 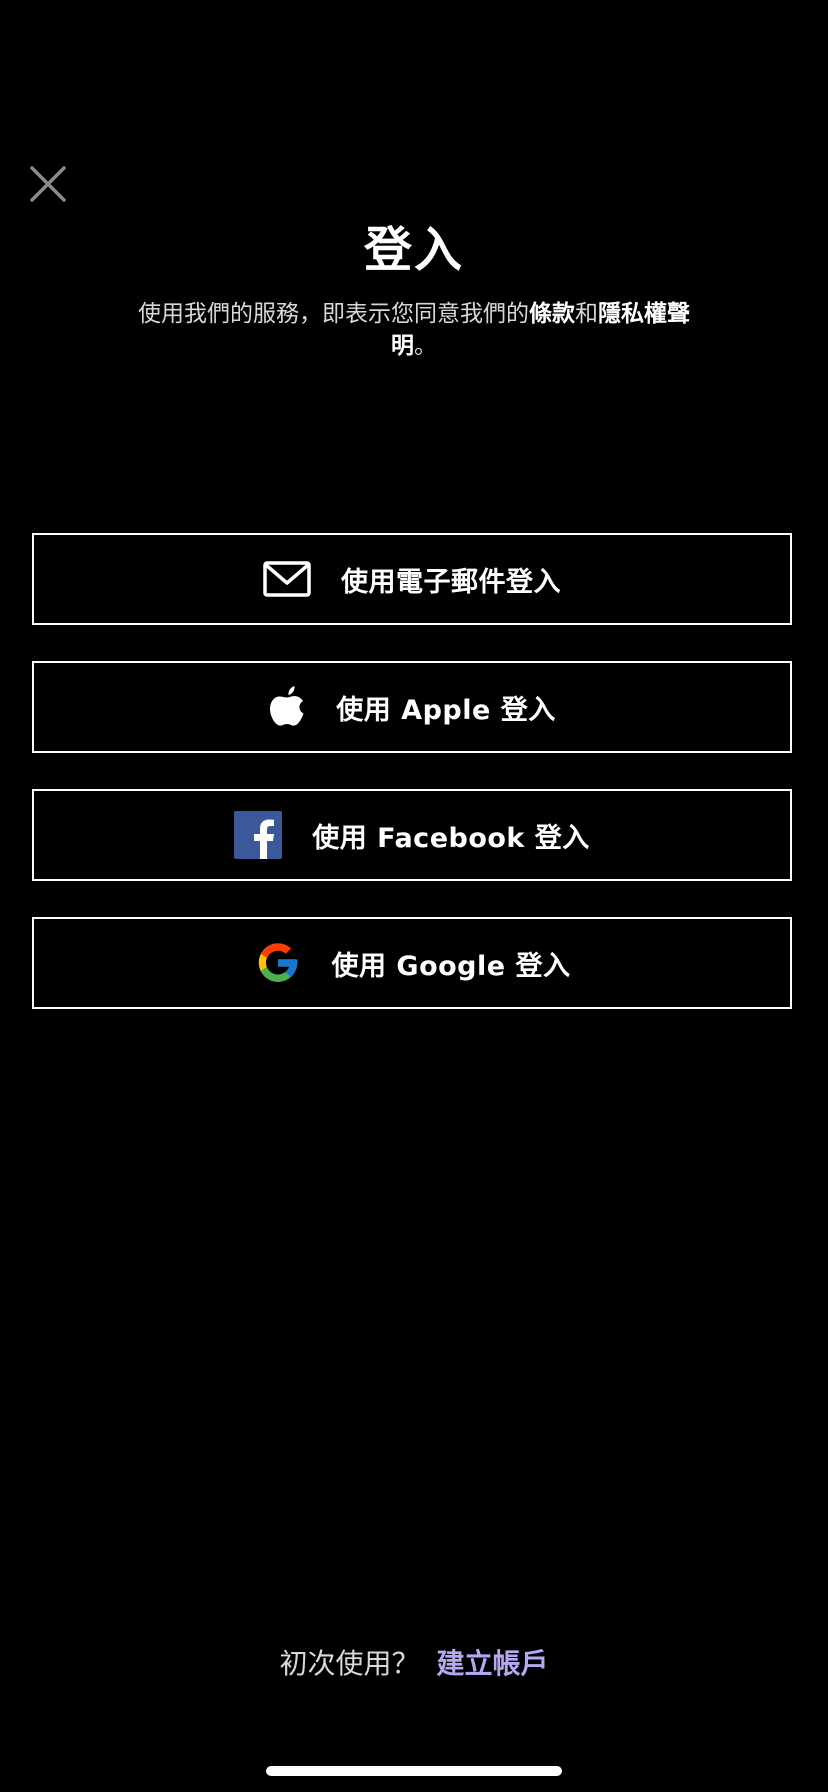 What do you see at coordinates (287, 707) in the screenshot?
I see `apple-icon` at bounding box center [287, 707].